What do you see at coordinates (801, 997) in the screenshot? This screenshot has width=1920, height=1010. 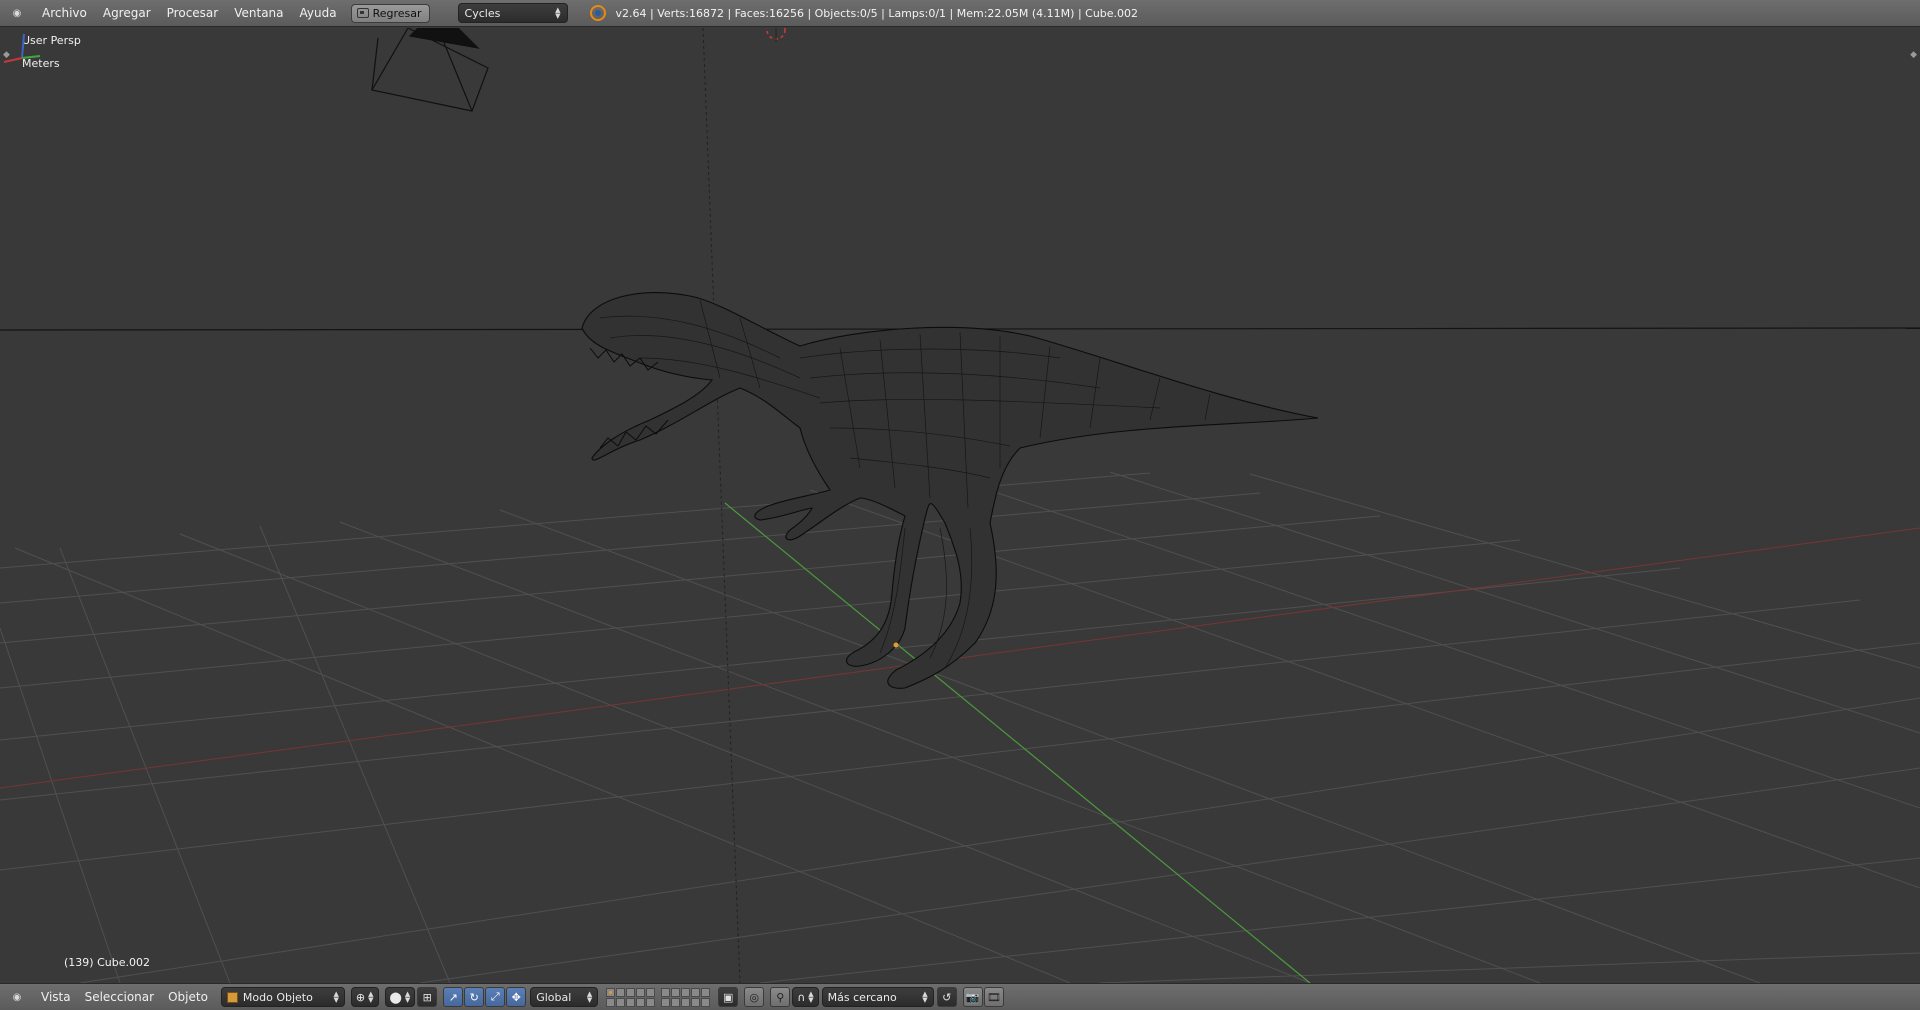 I see `magnet-icon: ∩` at bounding box center [801, 997].